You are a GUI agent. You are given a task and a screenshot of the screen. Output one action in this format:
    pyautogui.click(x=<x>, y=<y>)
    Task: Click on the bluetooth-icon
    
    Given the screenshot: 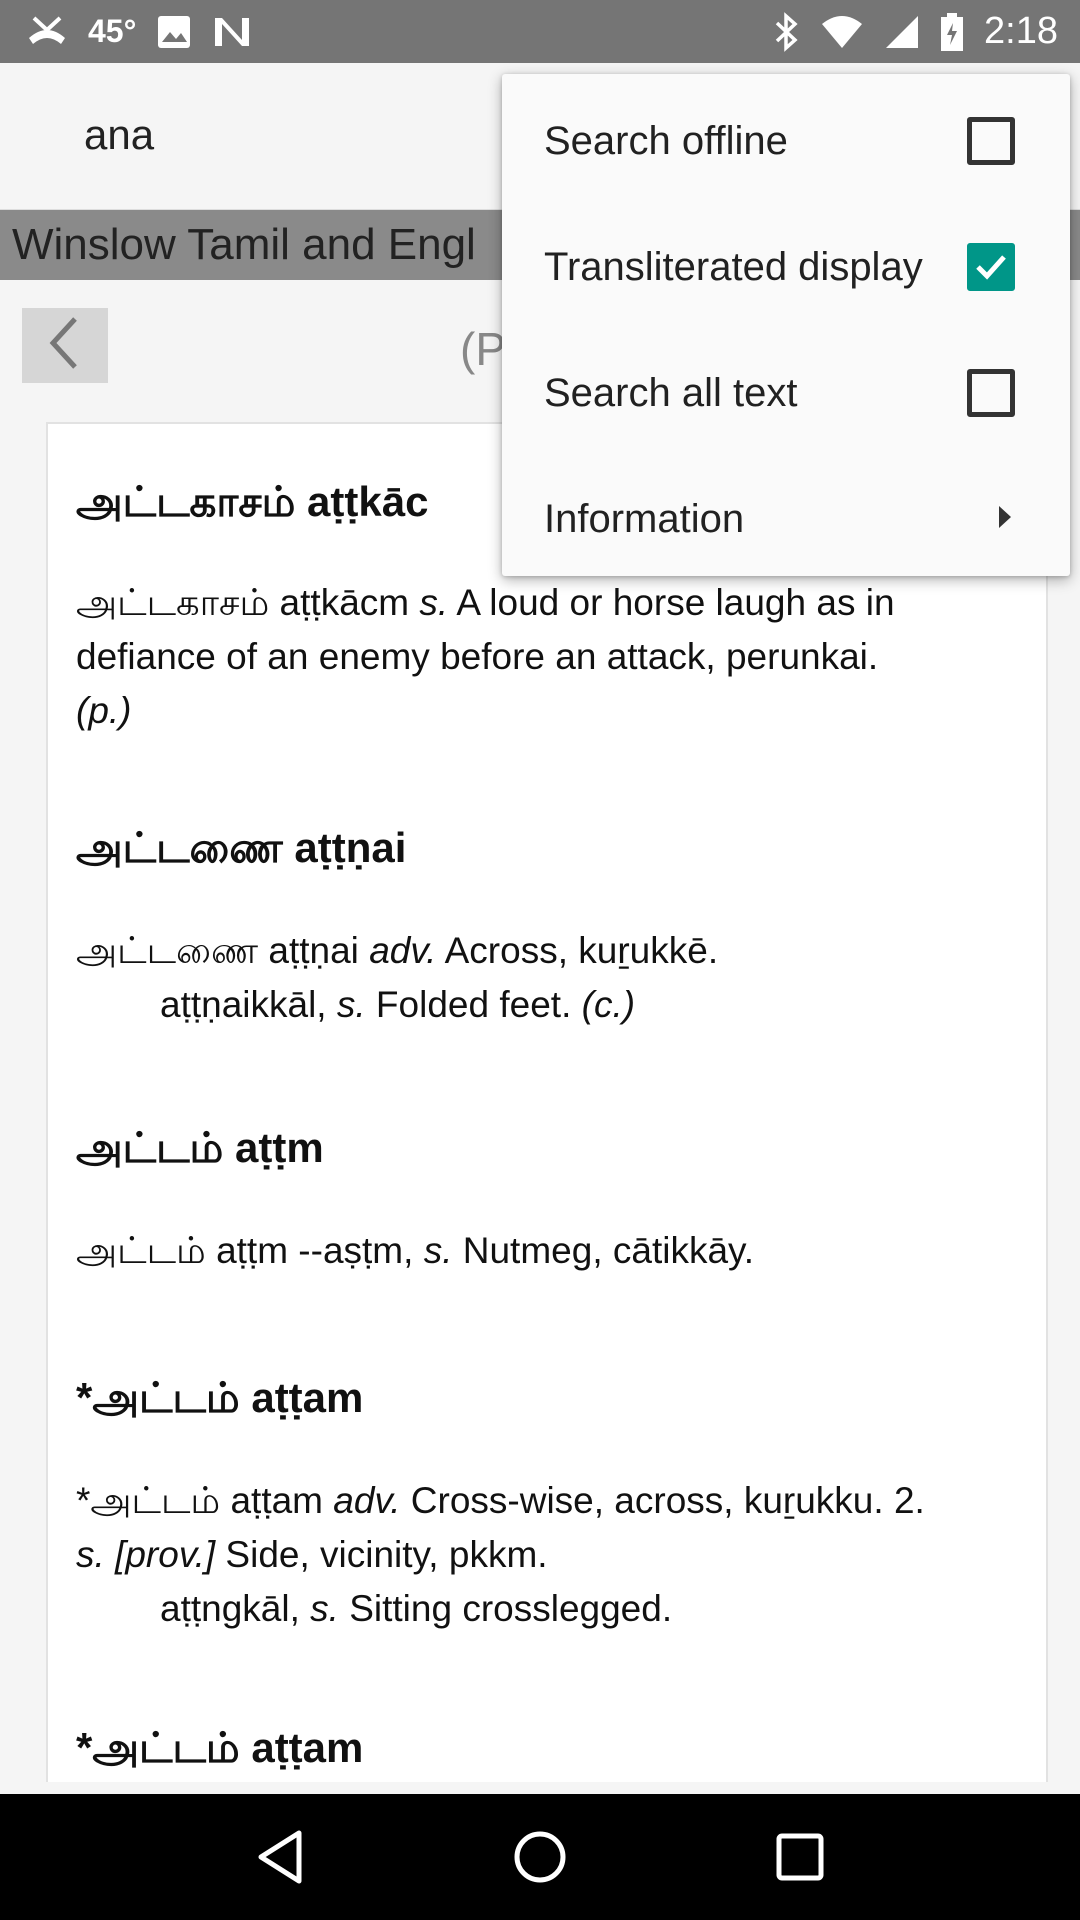 What is the action you would take?
    pyautogui.click(x=787, y=31)
    